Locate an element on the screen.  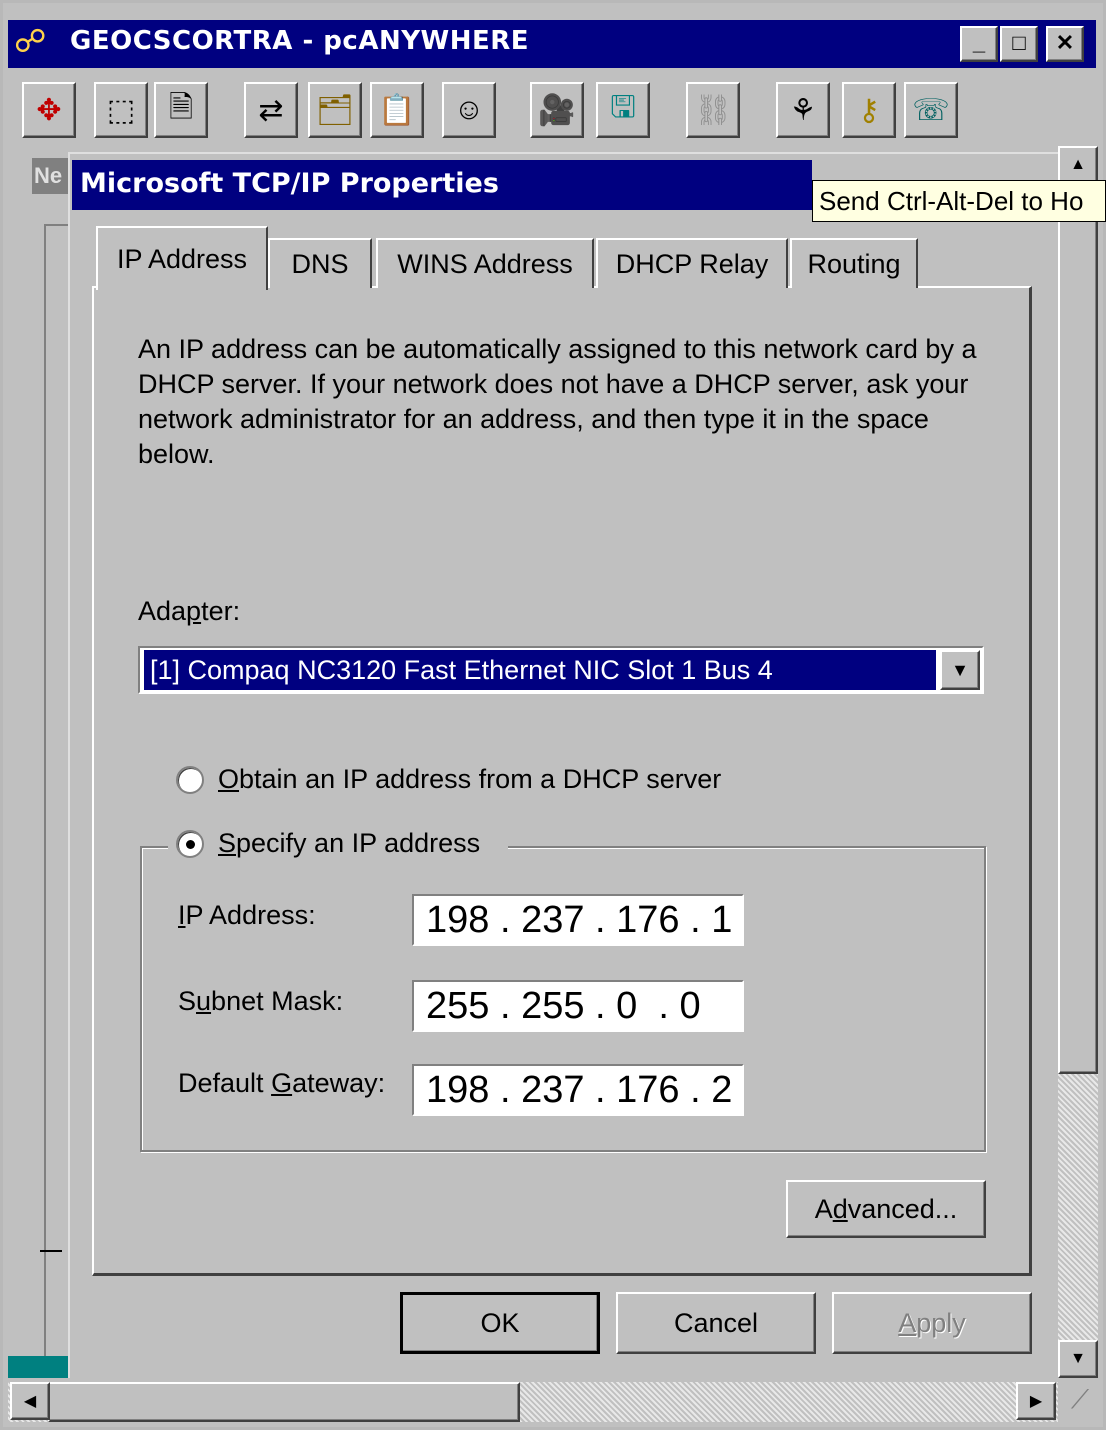
chevron-down-icon: ▼ is located at coordinates (960, 669).